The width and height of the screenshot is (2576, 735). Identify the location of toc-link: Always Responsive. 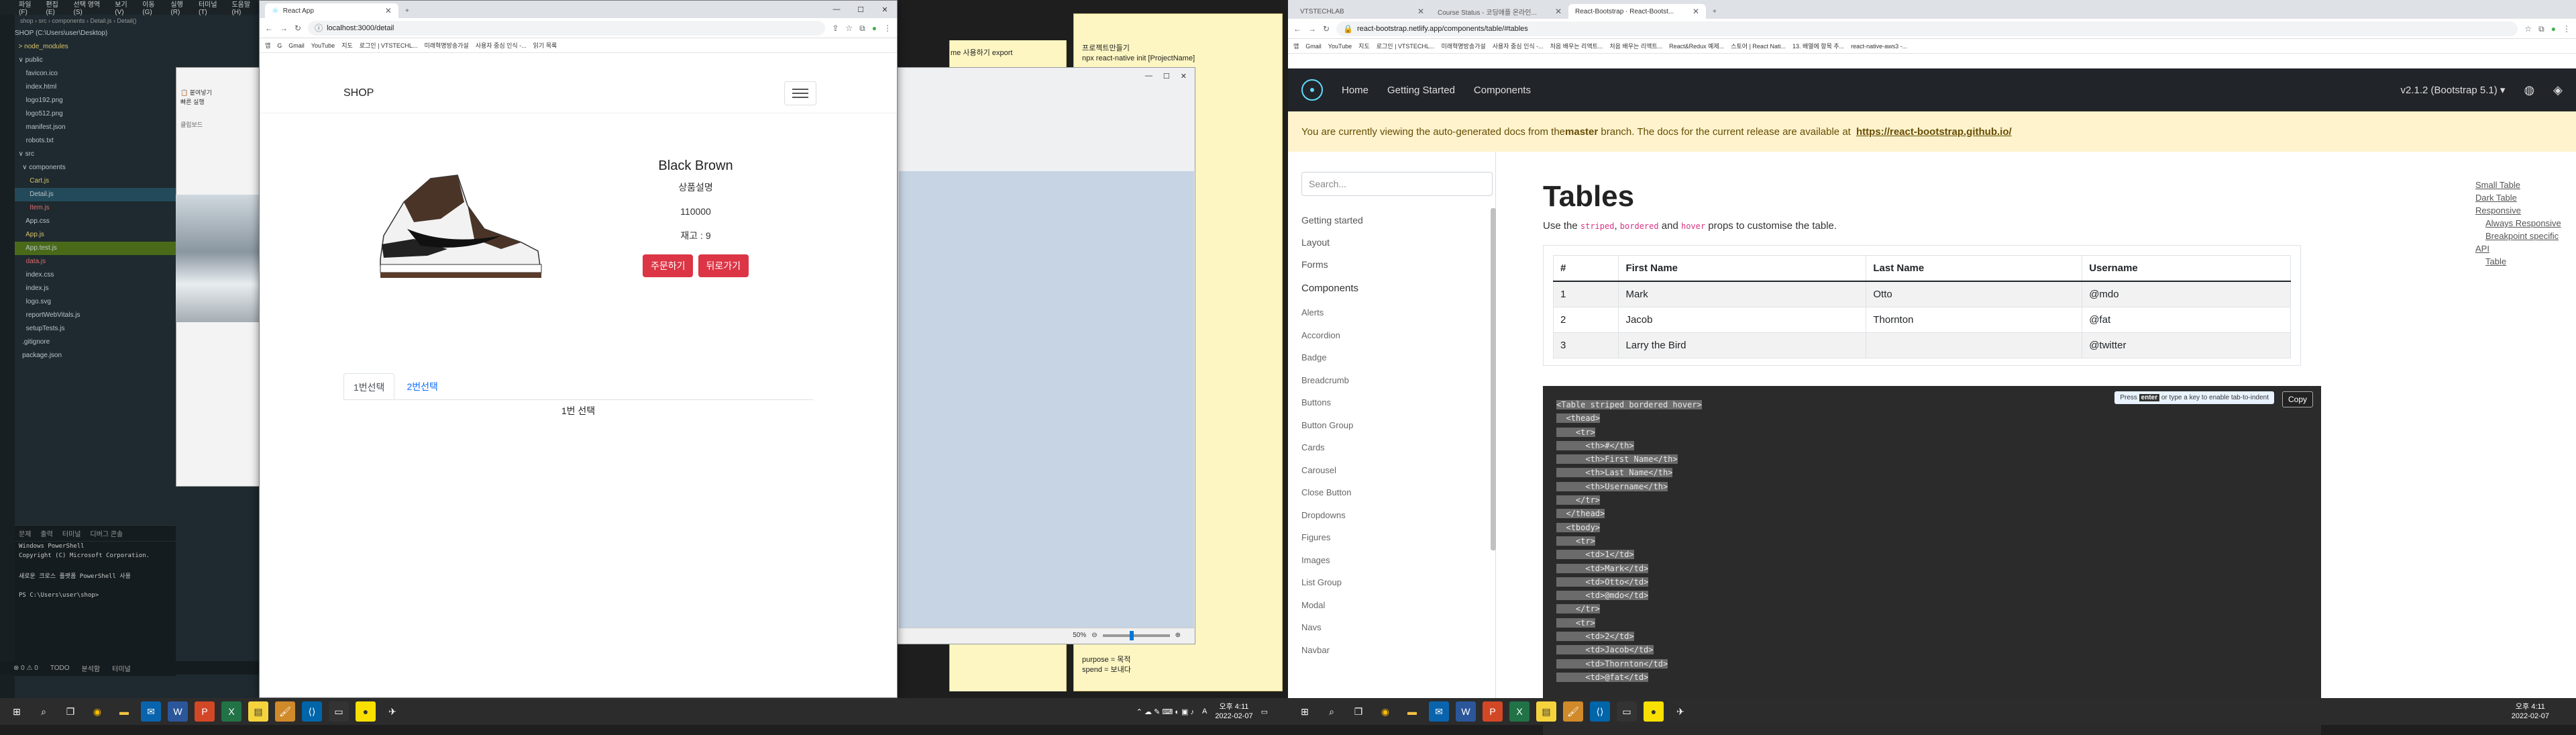
(2448, 223).